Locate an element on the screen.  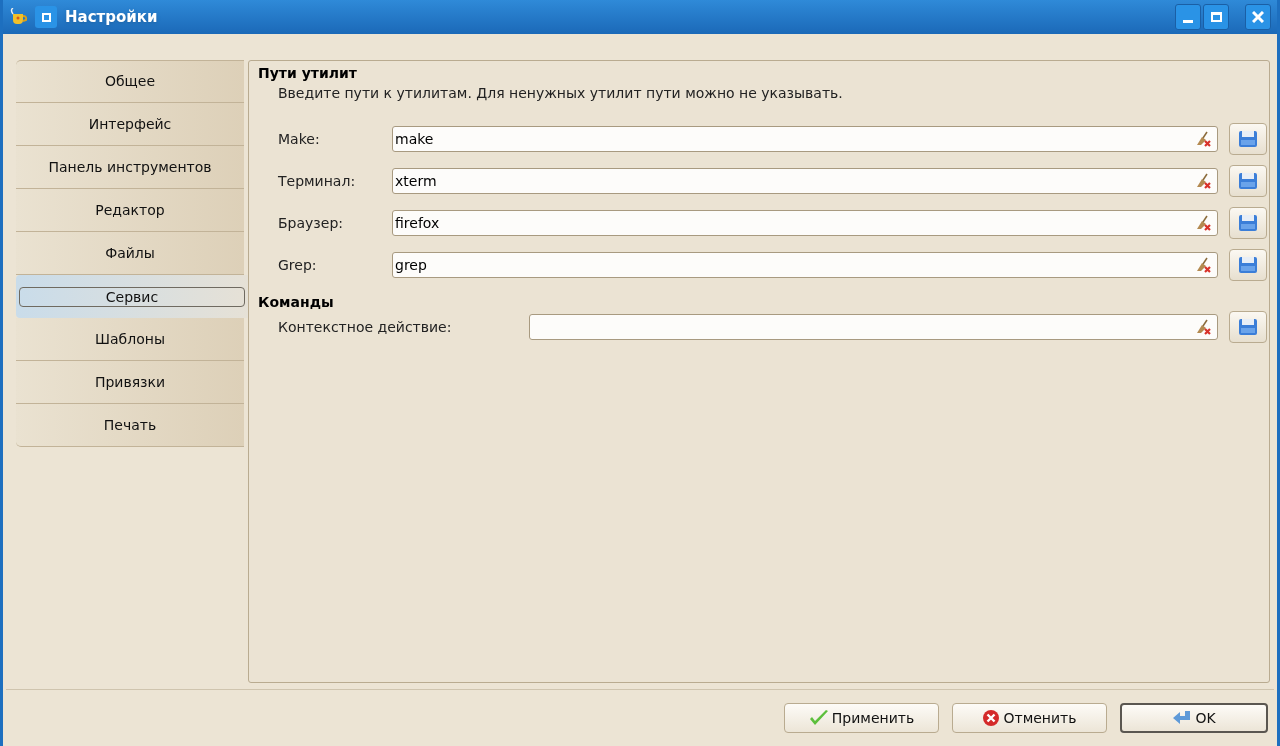
sidebar-tab: Привязки is located at coordinates (130, 382).